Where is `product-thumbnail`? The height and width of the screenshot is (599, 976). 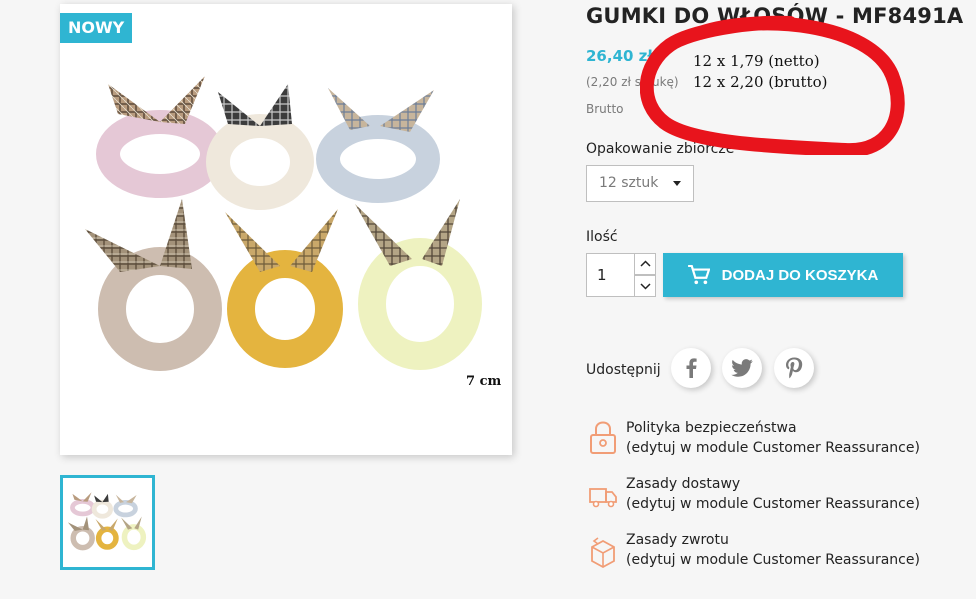 product-thumbnail is located at coordinates (107, 522).